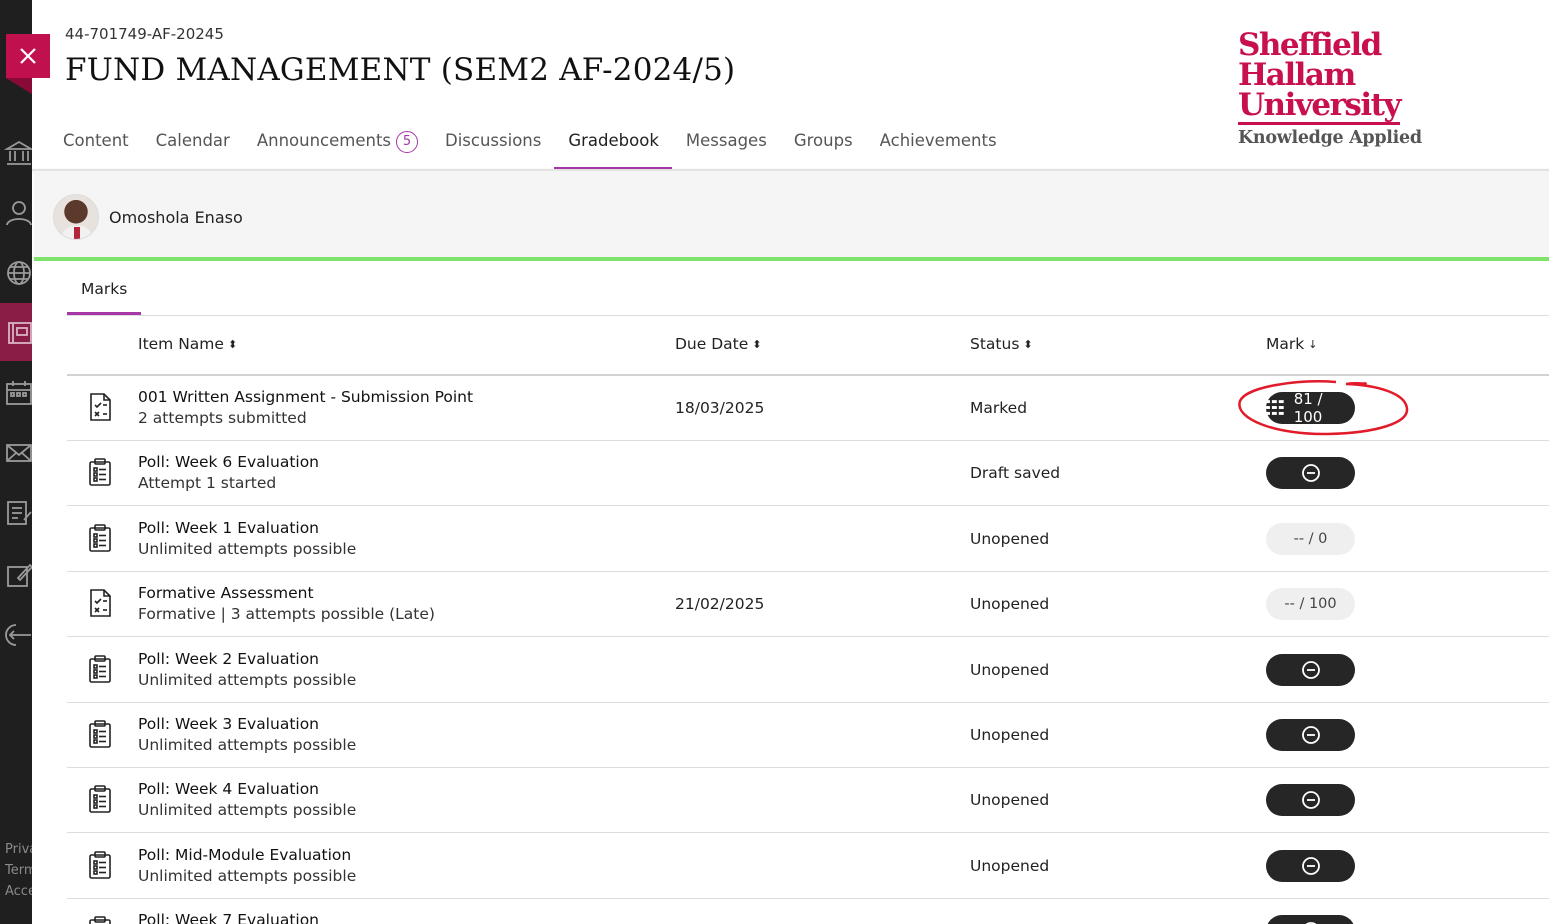 Image resolution: width=1549 pixels, height=924 pixels. I want to click on column-header-mark: Mark ↓, so click(1291, 344).